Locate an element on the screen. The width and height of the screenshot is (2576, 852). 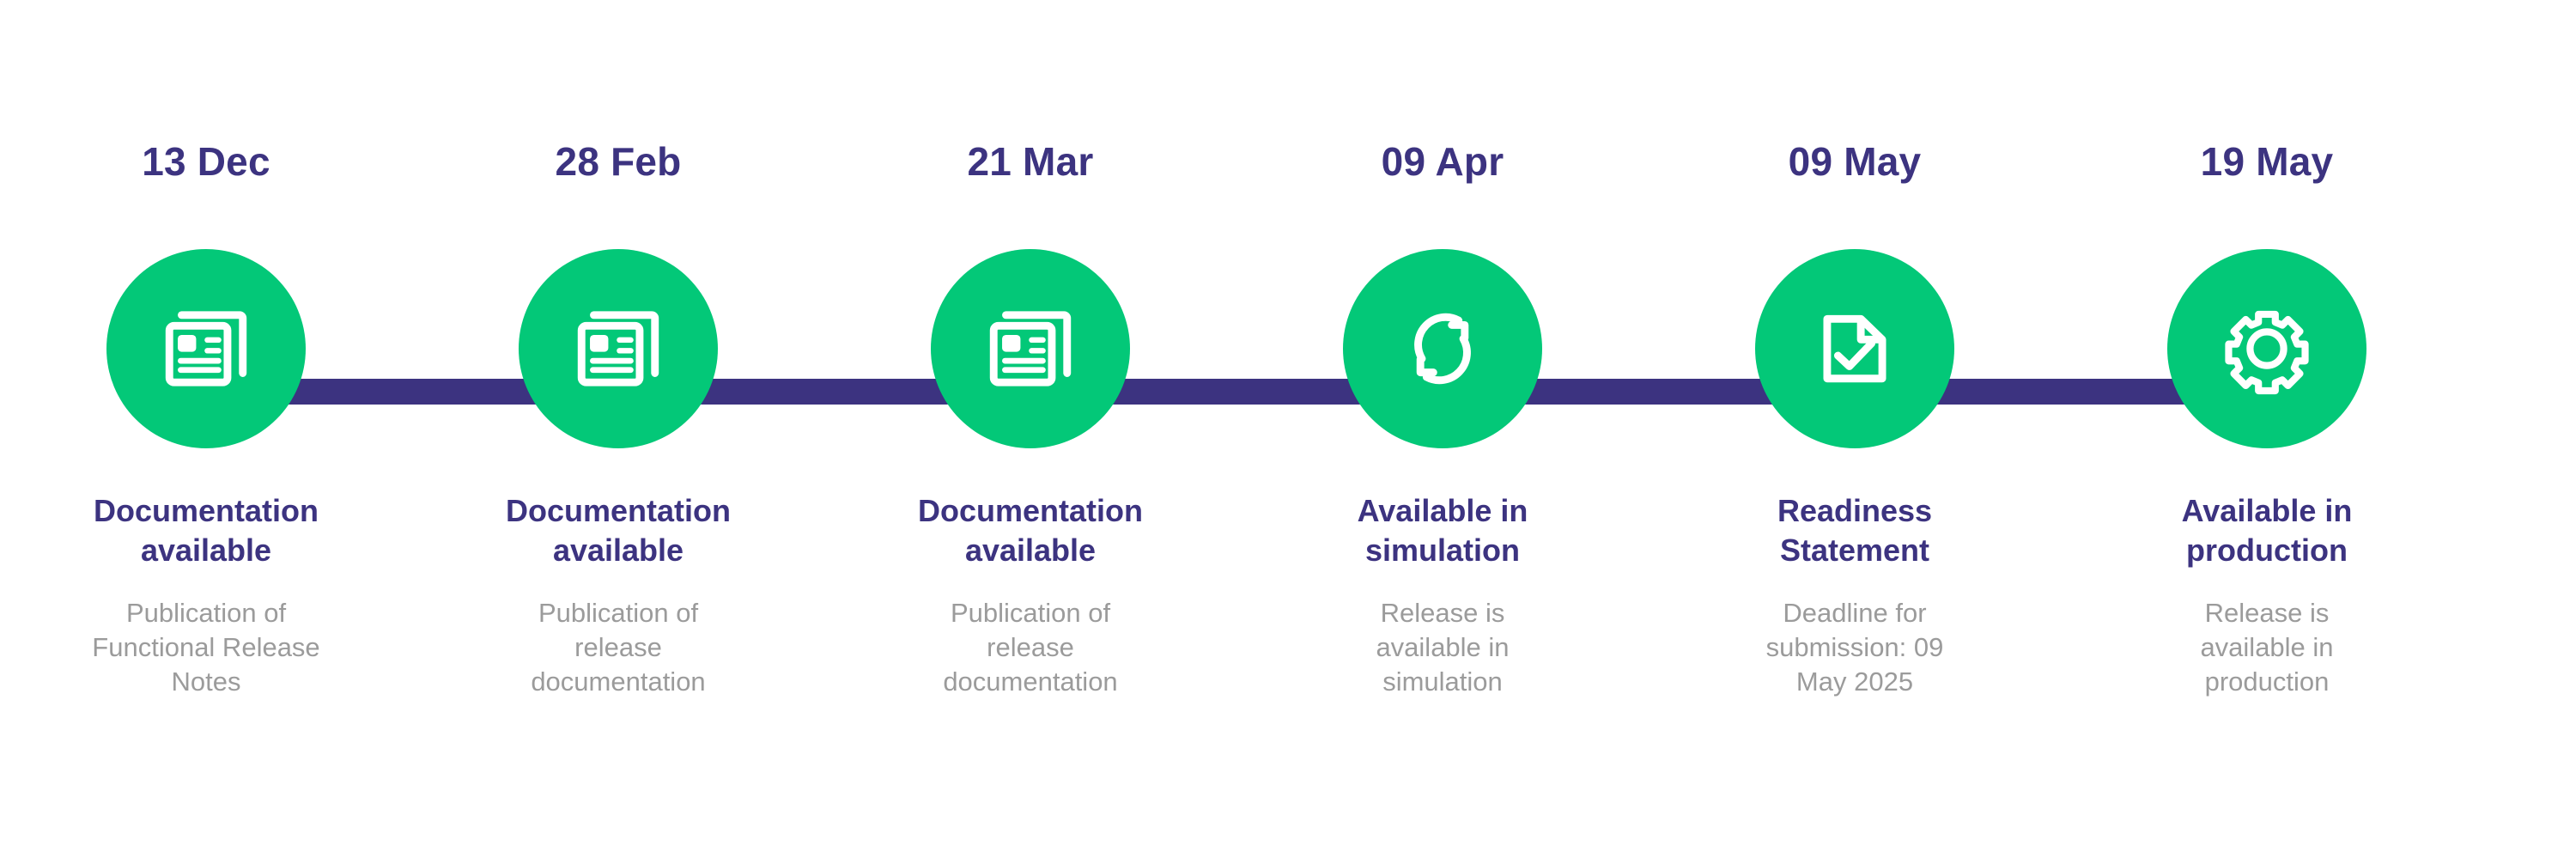
step-desc-line1: Deadline for is located at coordinates (1855, 613).